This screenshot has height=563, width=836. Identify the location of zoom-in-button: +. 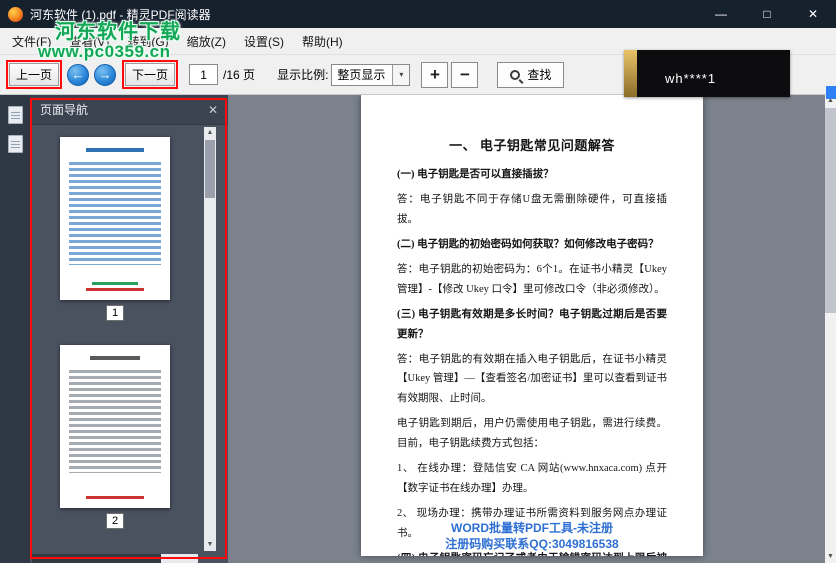
(435, 74).